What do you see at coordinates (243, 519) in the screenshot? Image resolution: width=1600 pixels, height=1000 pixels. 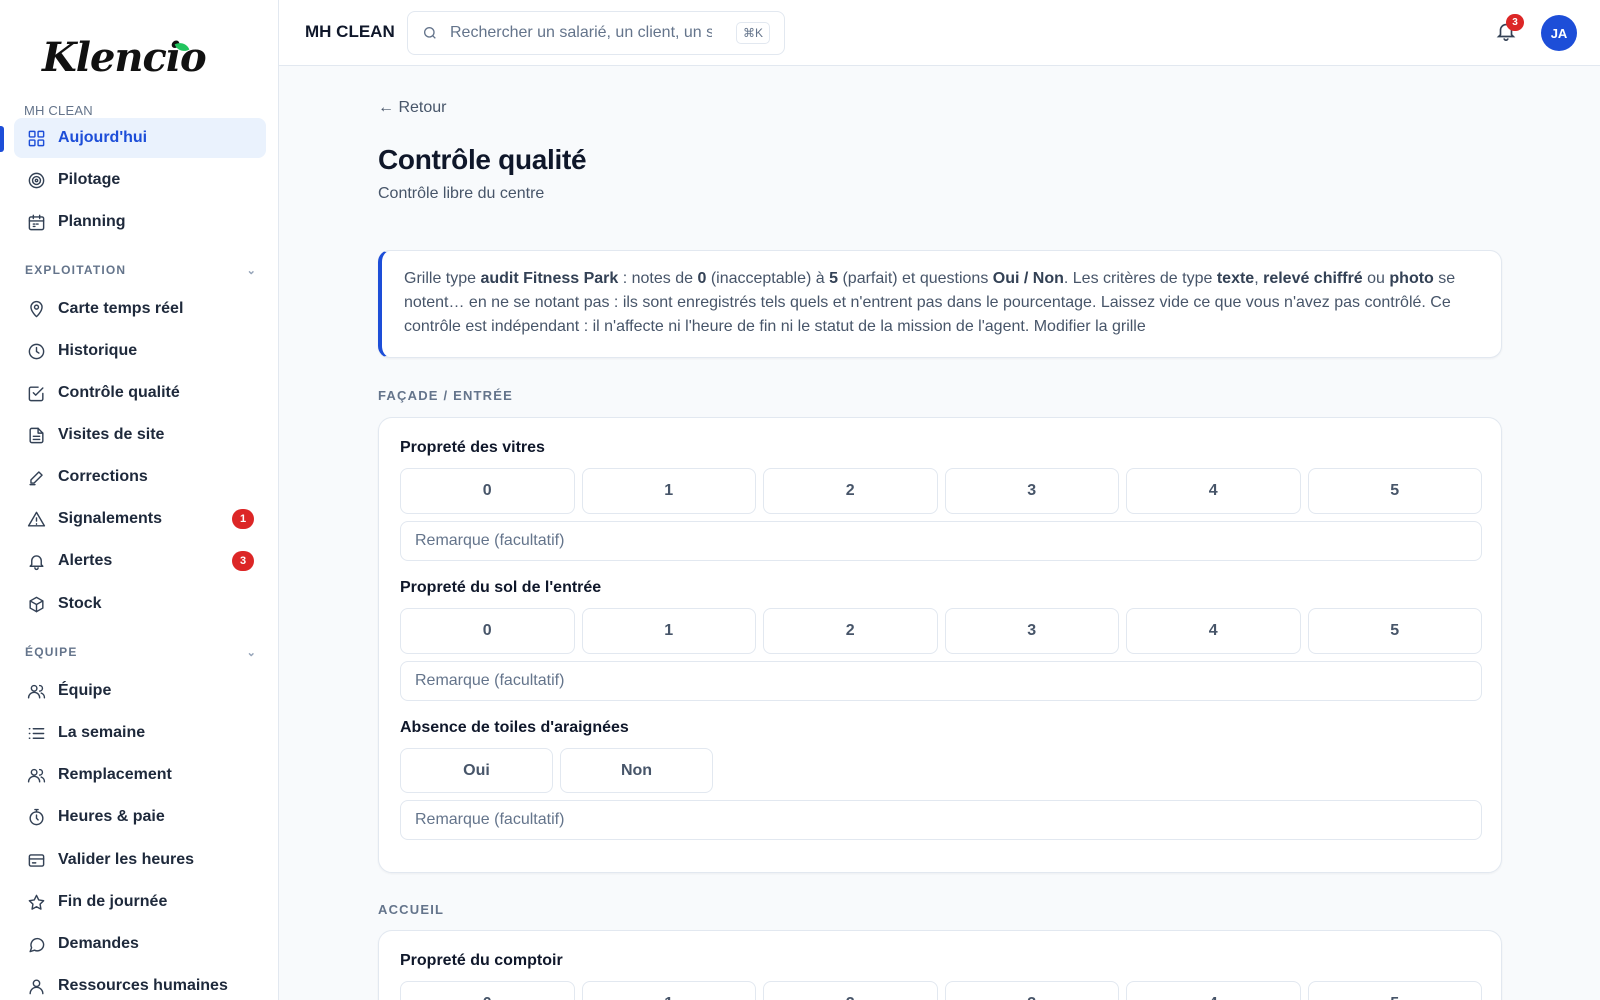 I see `signalements-badge: 1` at bounding box center [243, 519].